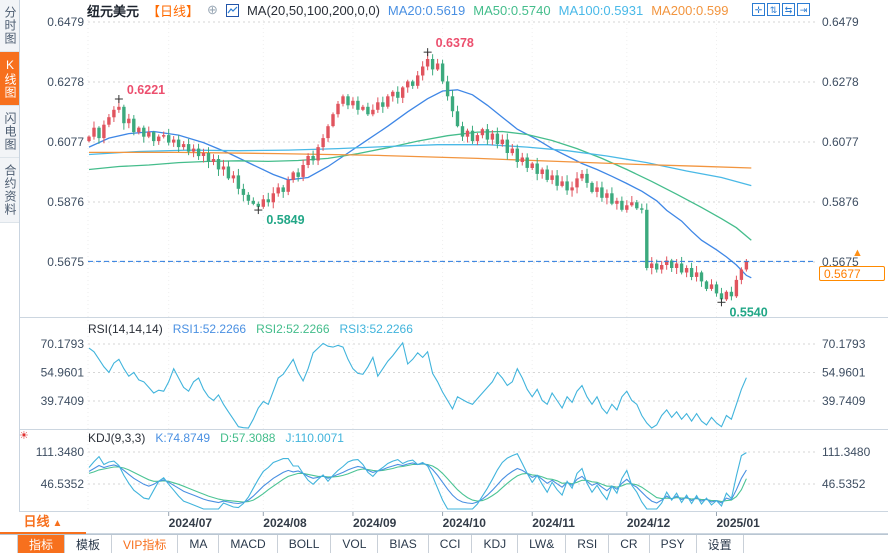 The image size is (888, 553). Describe the element at coordinates (57, 523) in the screenshot. I see `triangle-up-icon: ▲` at that location.